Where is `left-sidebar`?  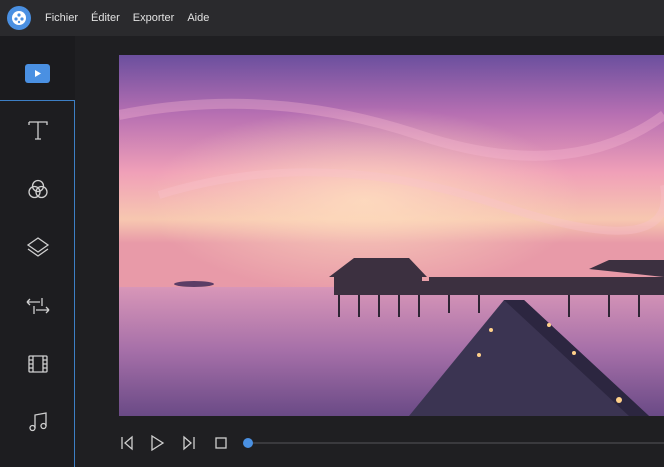
left-sidebar is located at coordinates (37, 251).